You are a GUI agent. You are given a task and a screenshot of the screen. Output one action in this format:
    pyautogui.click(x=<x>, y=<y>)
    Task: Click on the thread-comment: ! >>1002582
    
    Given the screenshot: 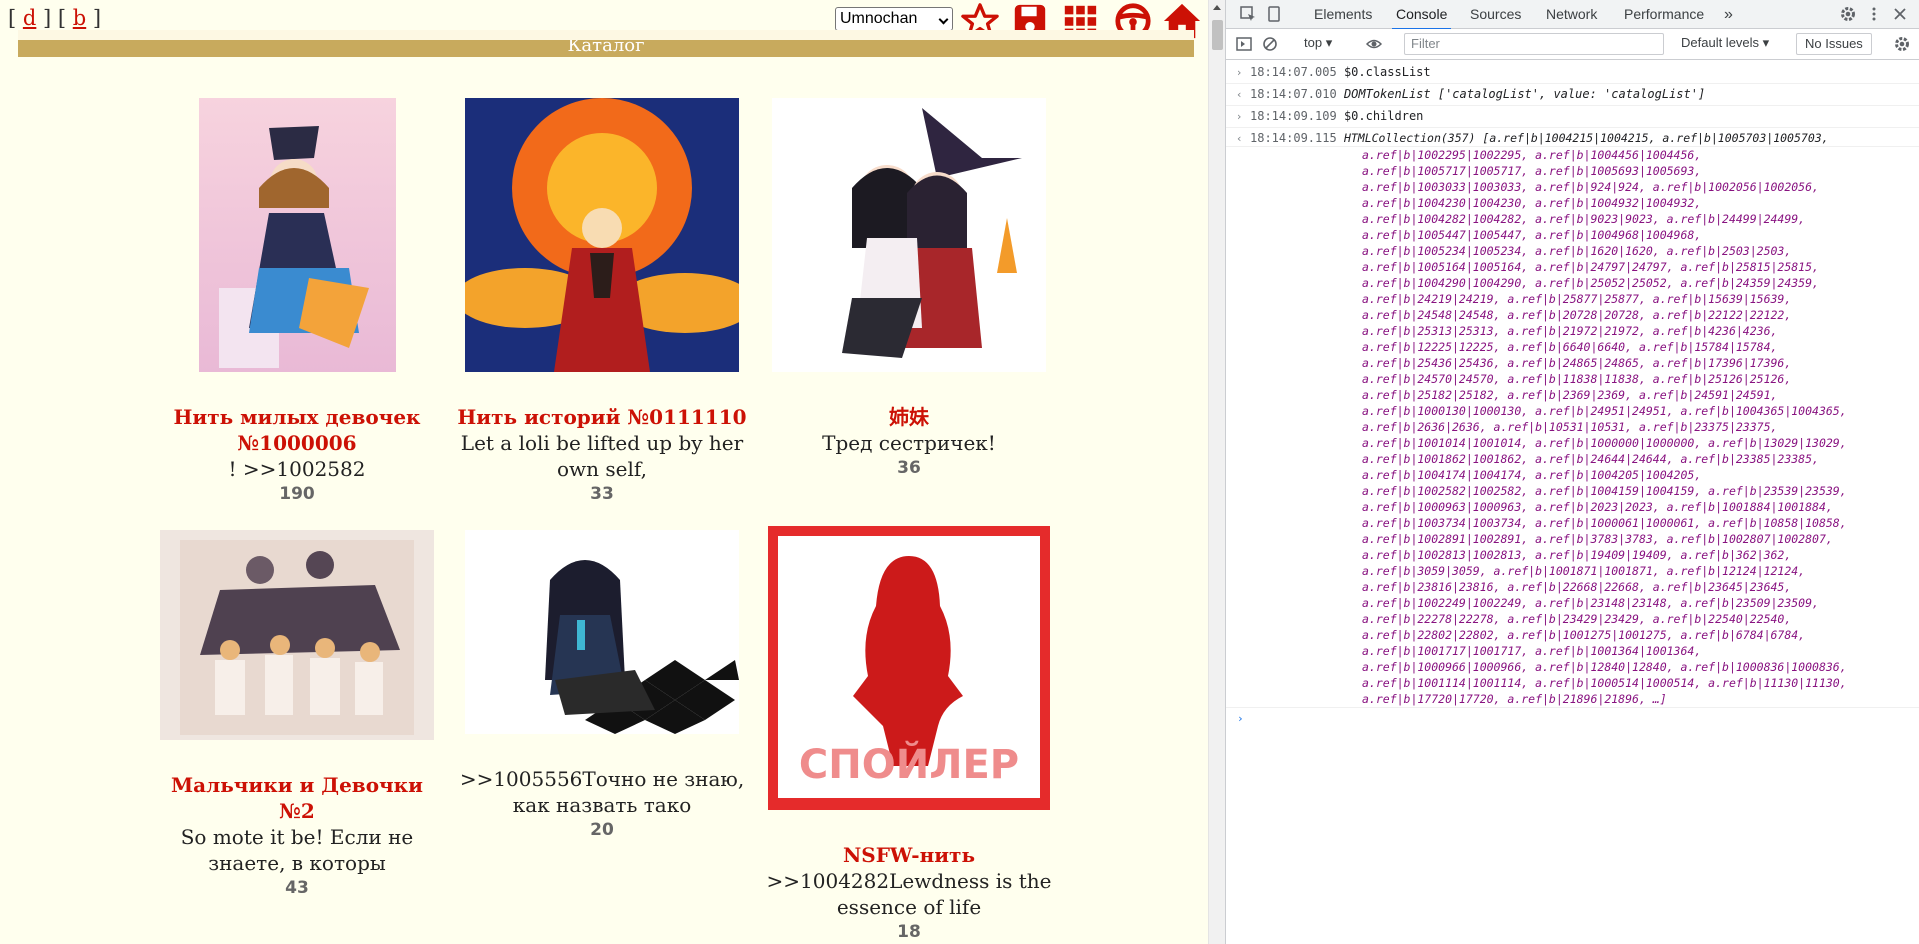 What is the action you would take?
    pyautogui.click(x=297, y=469)
    